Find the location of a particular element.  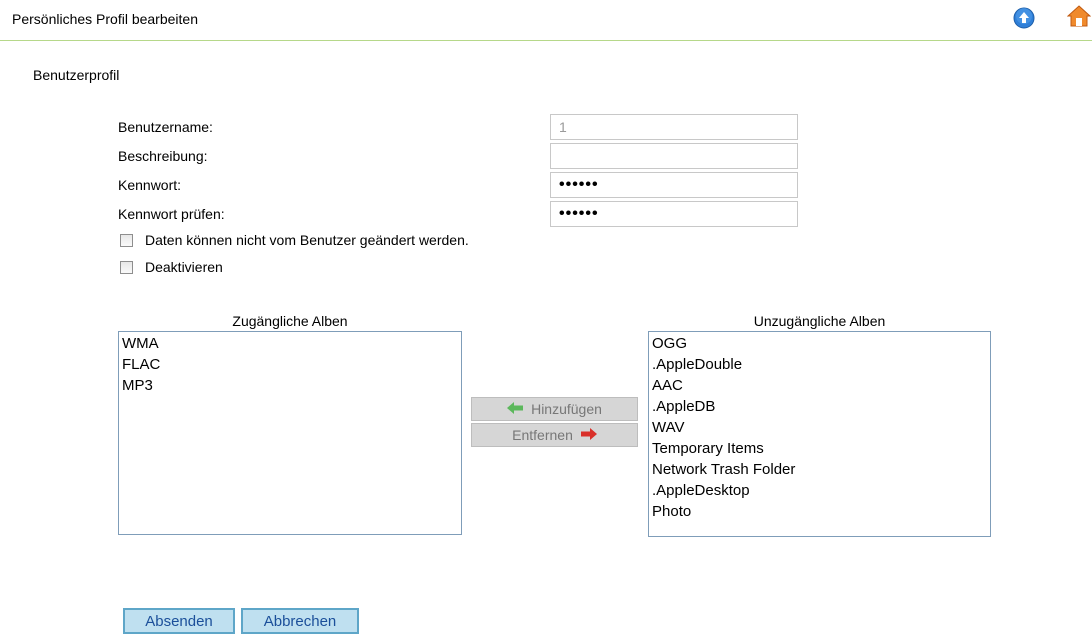

password-confirm-label: Kennwort prüfen: is located at coordinates (171, 214).